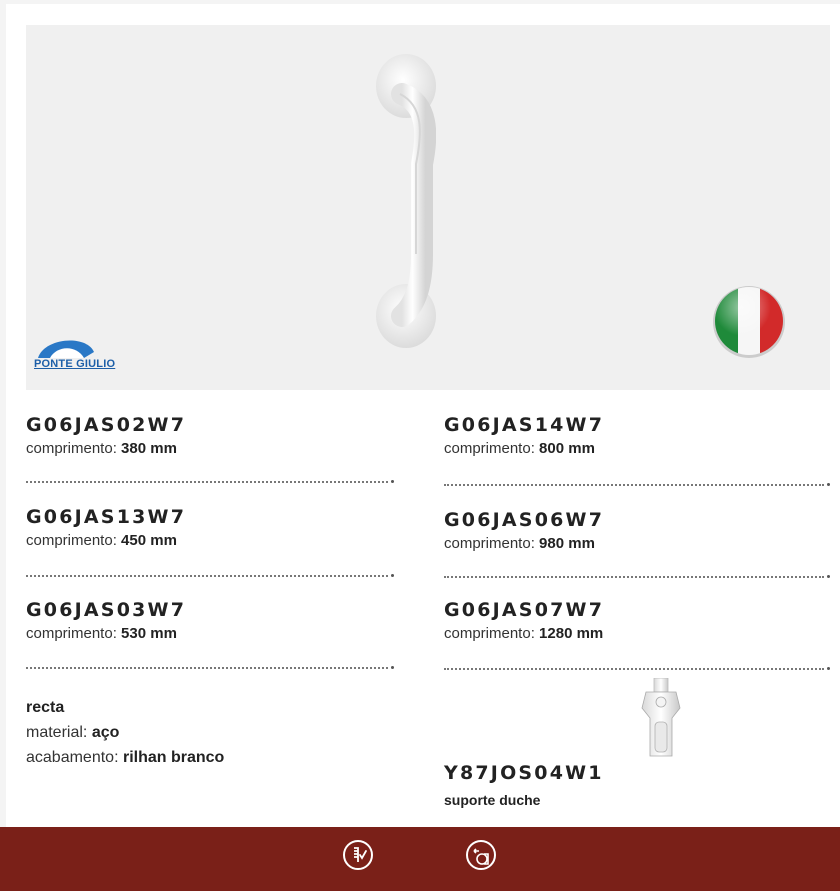  Describe the element at coordinates (45, 707) in the screenshot. I see `product-type: recta` at that location.